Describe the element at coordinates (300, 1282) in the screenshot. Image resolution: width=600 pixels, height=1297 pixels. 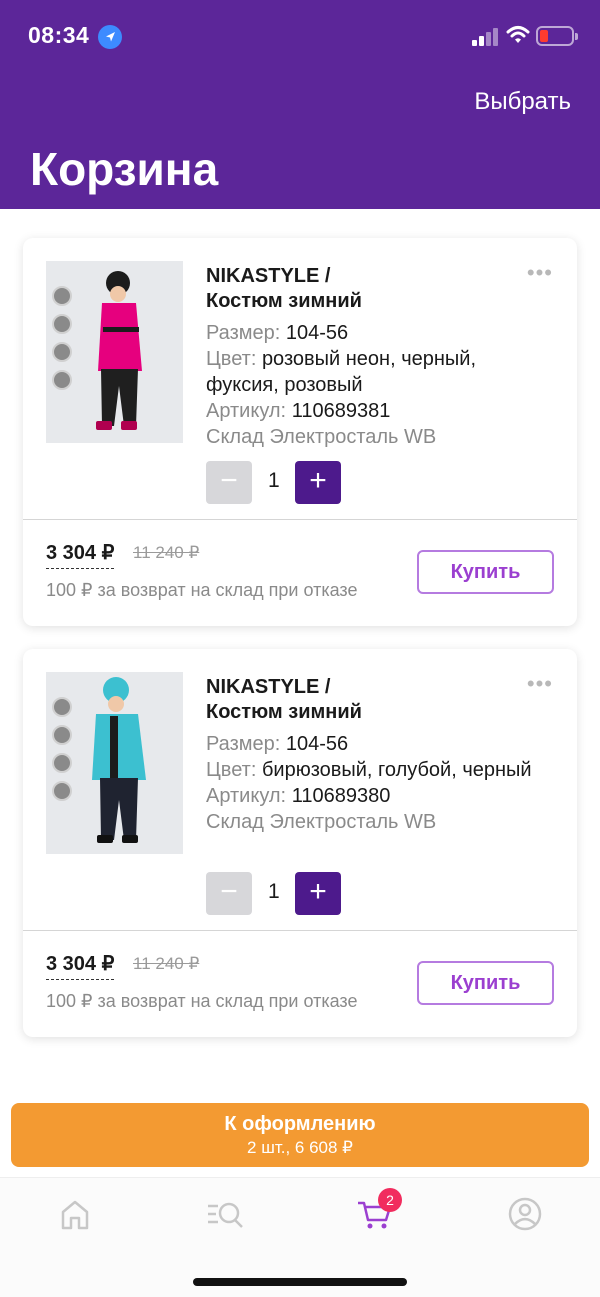
I see `home-indicator` at that location.